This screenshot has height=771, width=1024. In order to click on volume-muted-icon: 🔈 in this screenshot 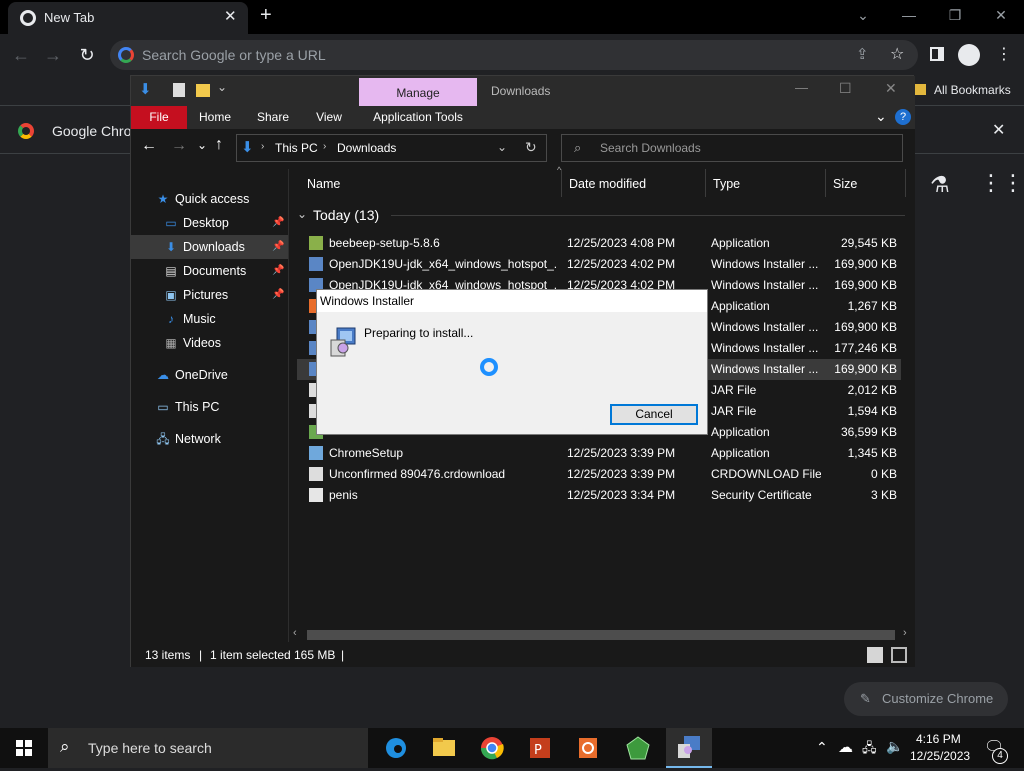, I will do `click(894, 746)`.